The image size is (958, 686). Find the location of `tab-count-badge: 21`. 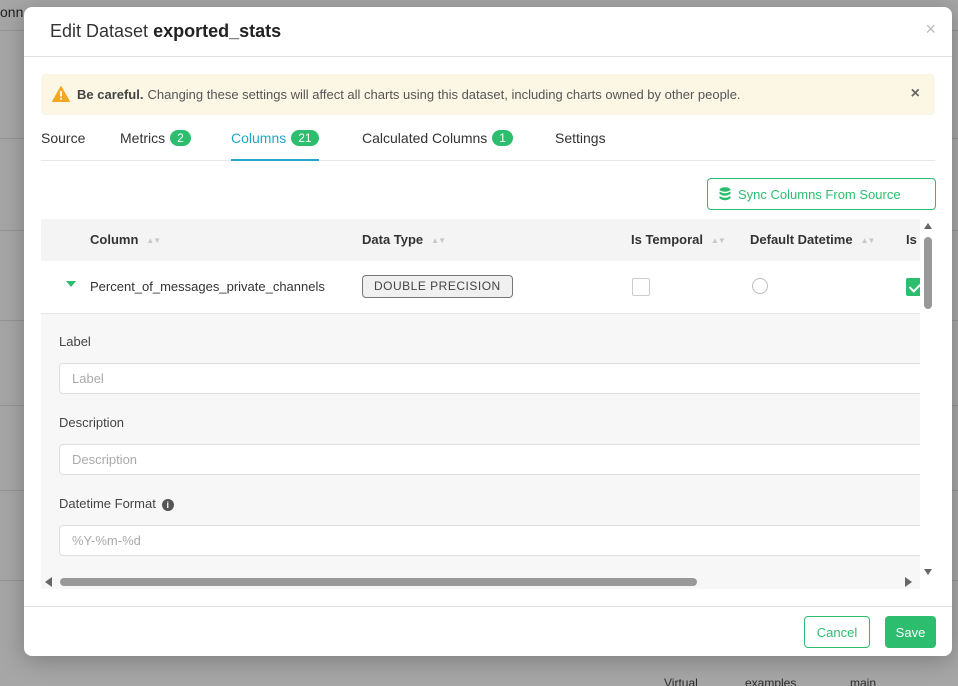

tab-count-badge: 21 is located at coordinates (305, 138).